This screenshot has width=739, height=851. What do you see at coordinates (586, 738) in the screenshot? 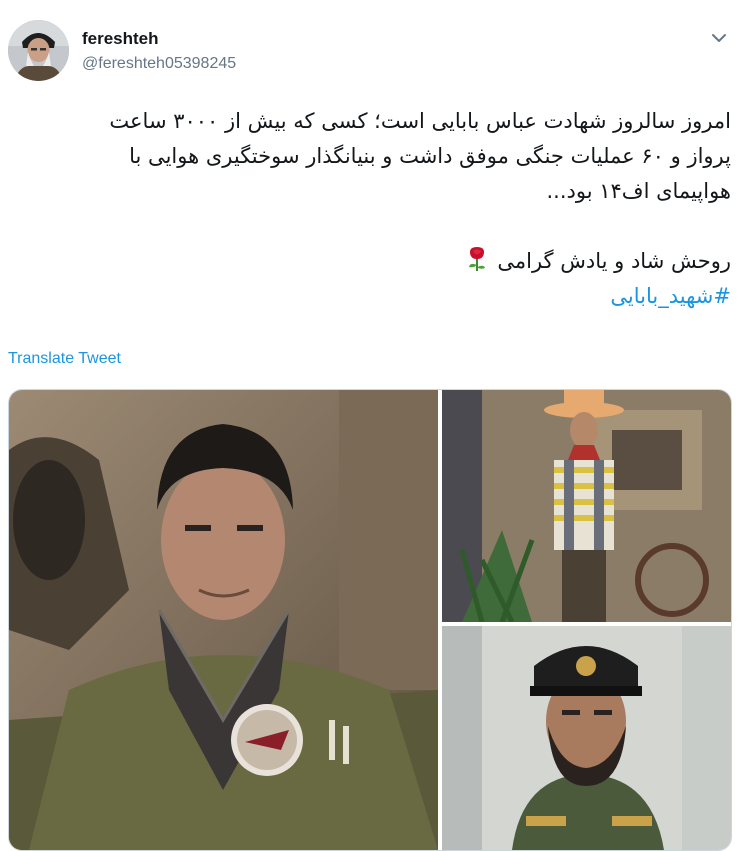
I see `photo-officer-cap` at bounding box center [586, 738].